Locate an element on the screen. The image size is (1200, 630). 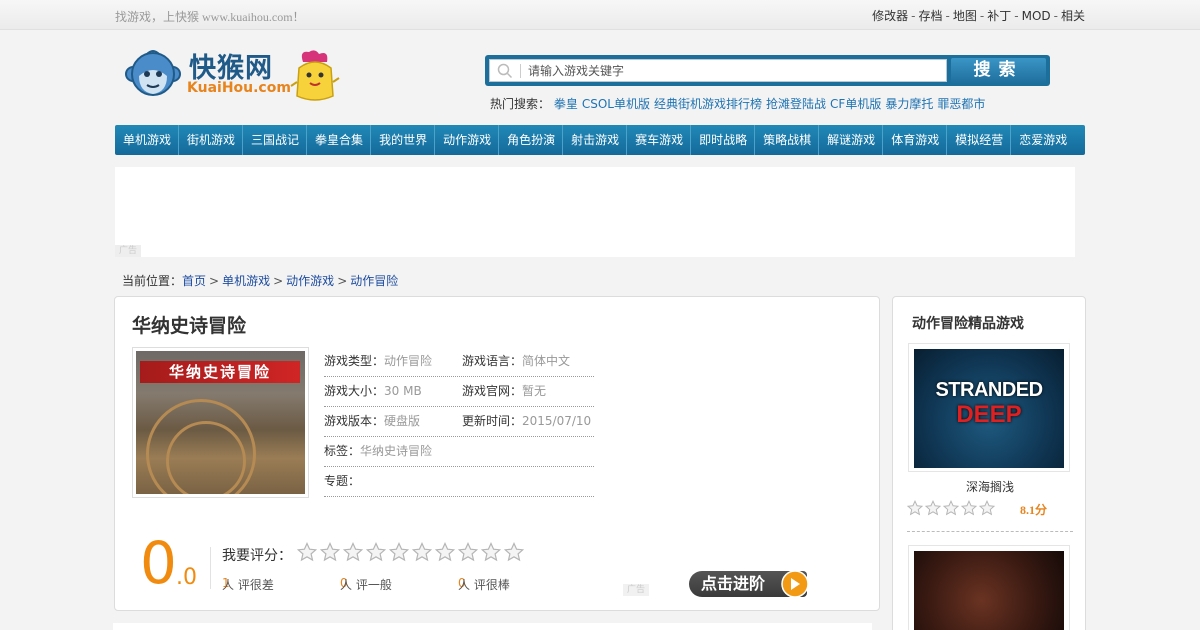
next-panel-edge is located at coordinates (492, 626).